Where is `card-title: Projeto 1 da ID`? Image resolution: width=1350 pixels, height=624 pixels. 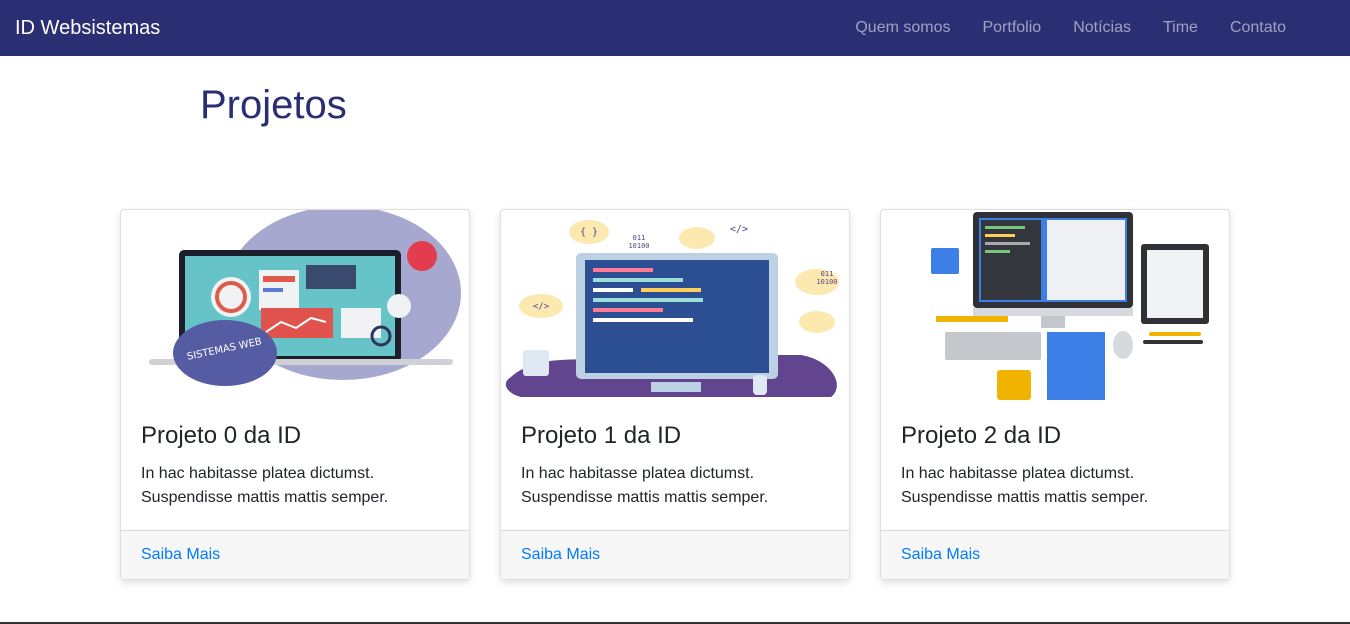 card-title: Projeto 1 da ID is located at coordinates (601, 435).